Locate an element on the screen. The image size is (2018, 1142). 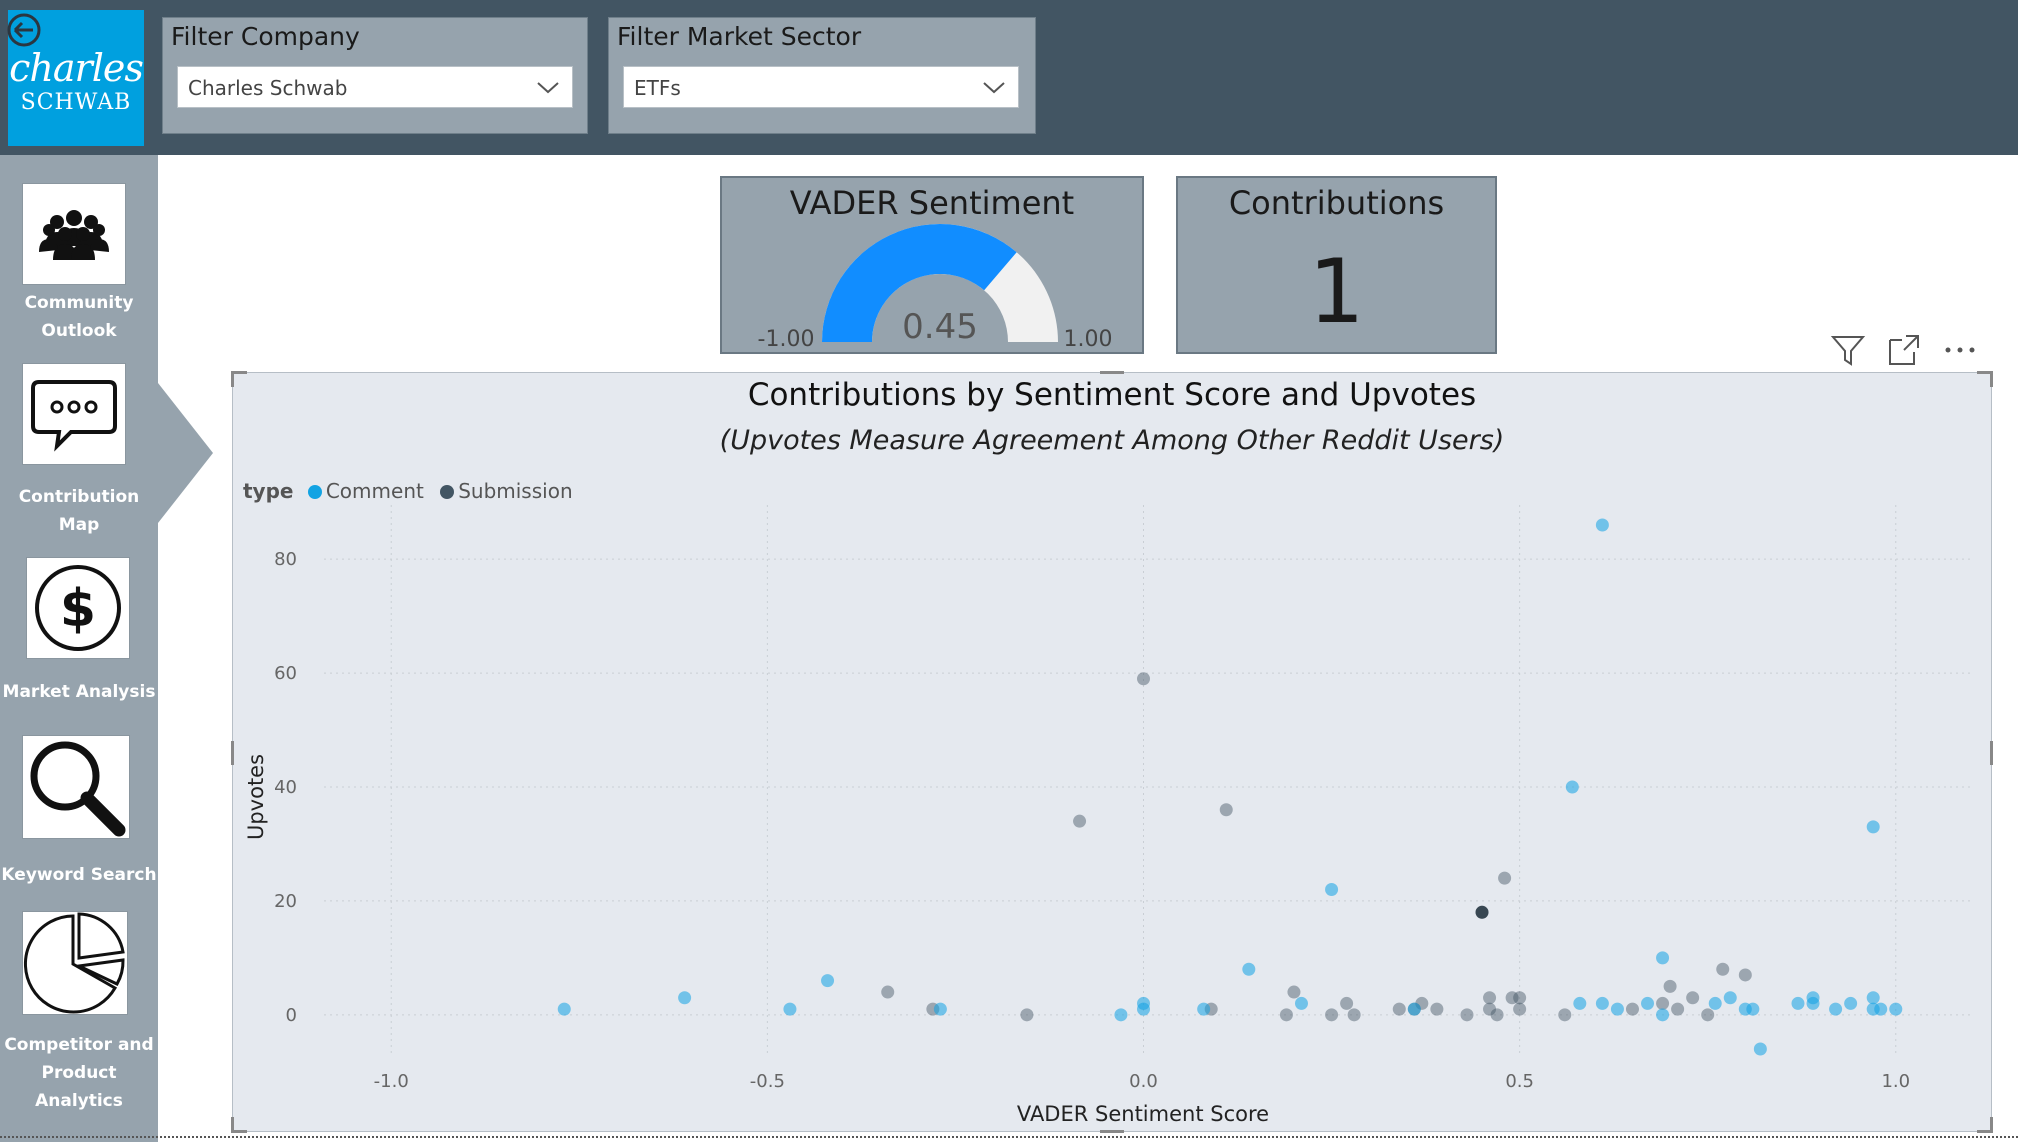
sidebar-item-label: Competitor and Product Analytics is located at coordinates (79, 1073).